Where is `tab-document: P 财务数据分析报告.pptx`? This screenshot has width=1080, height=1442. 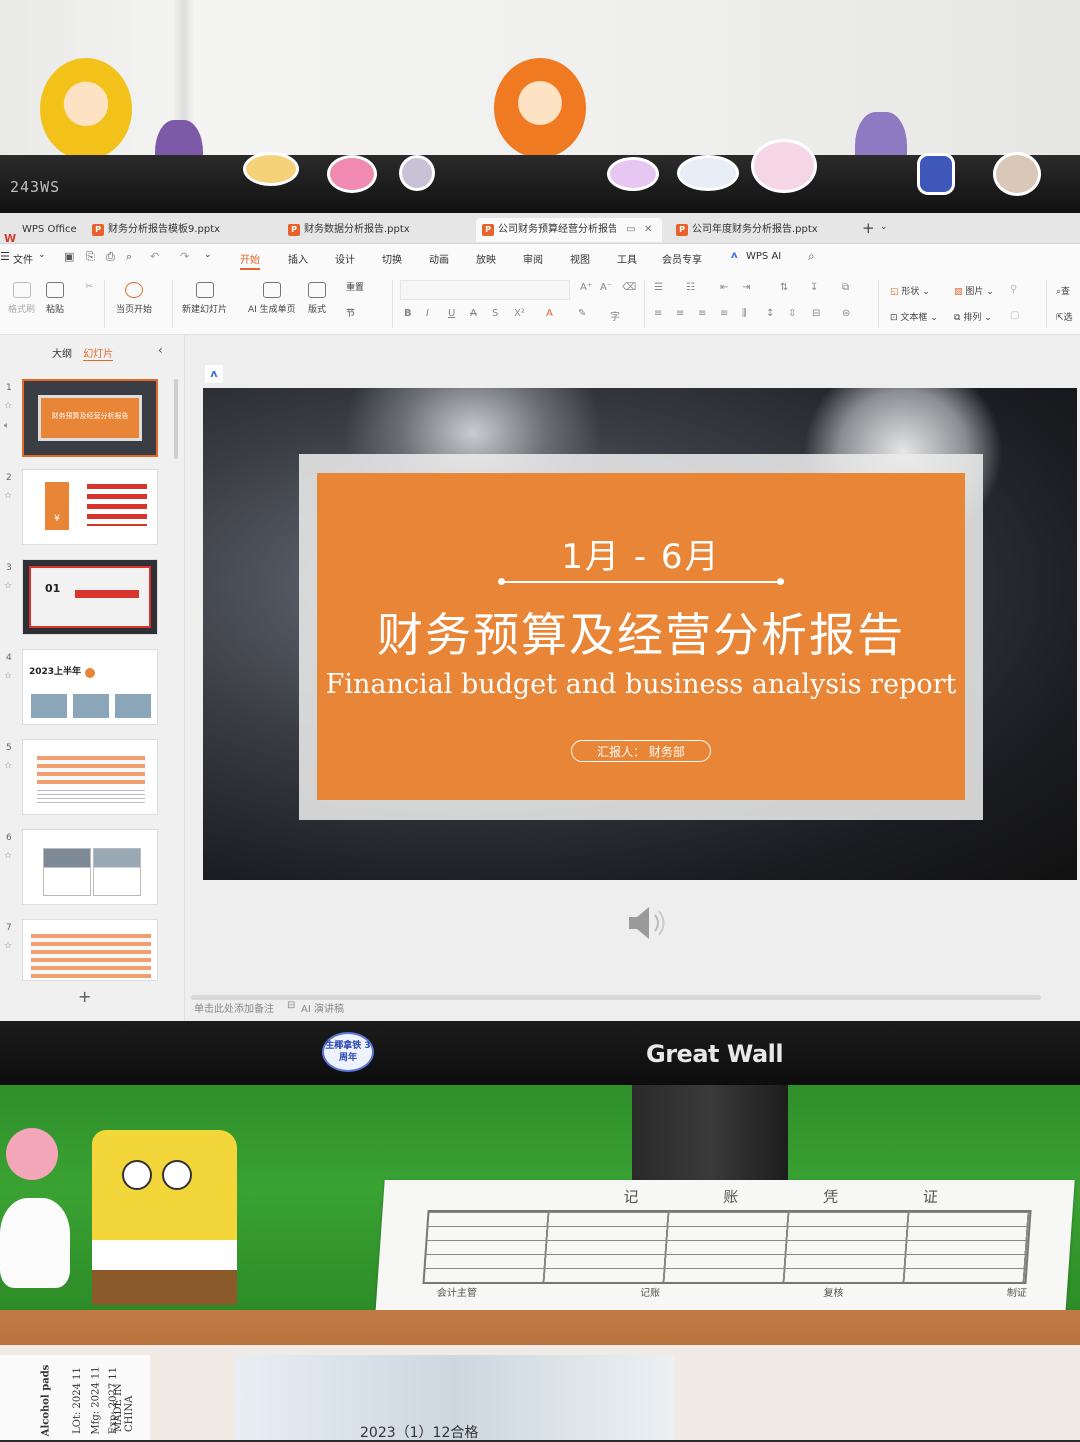 tab-document: P 财务数据分析报告.pptx is located at coordinates (375, 230).